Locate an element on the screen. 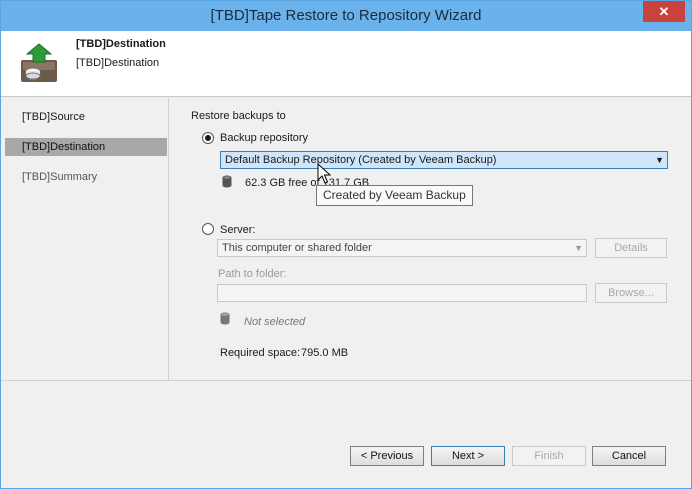  header-title: [TBD]Destination is located at coordinates (121, 44).